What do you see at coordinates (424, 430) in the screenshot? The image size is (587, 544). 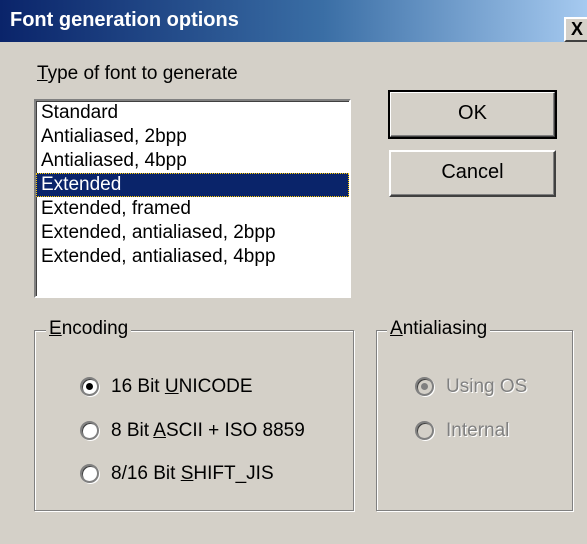 I see `radio-internal-button` at bounding box center [424, 430].